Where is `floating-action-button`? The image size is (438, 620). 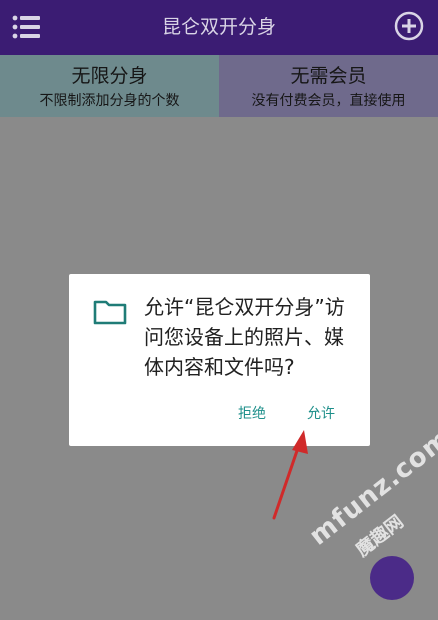 floating-action-button is located at coordinates (392, 578).